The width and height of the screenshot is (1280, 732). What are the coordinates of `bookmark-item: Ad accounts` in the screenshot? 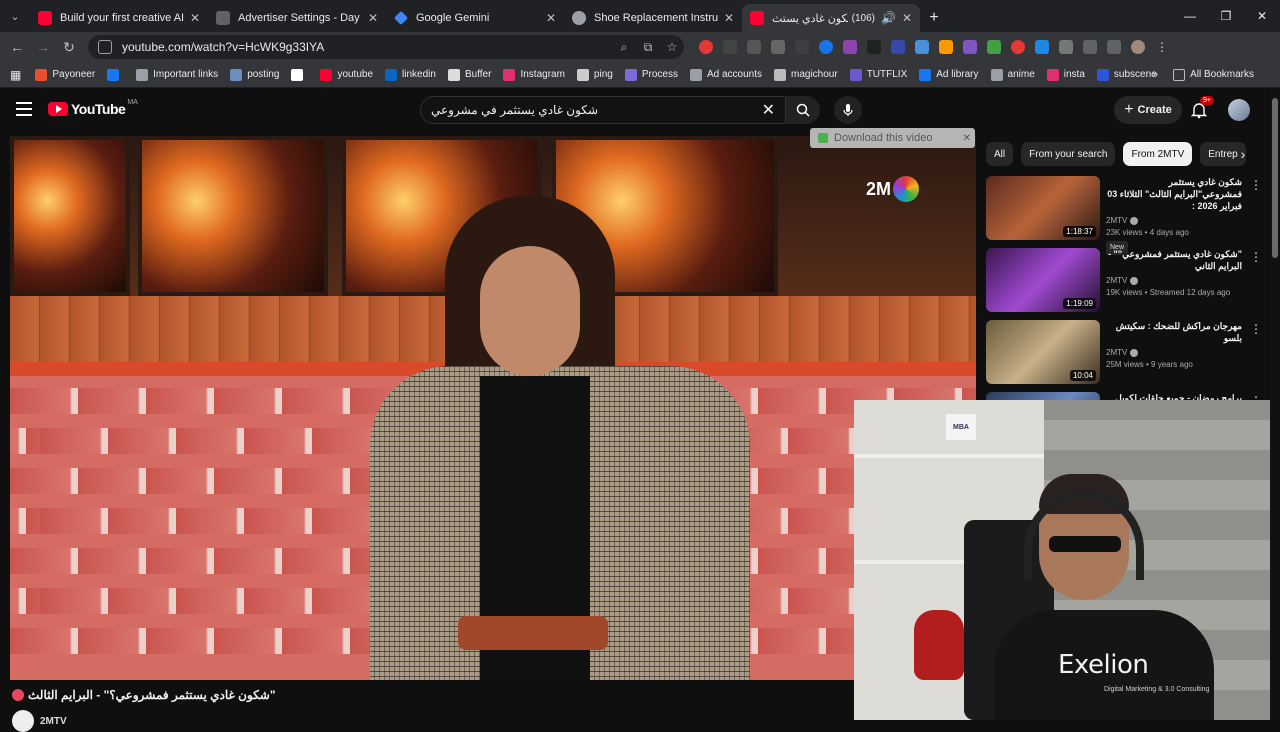 It's located at (725, 74).